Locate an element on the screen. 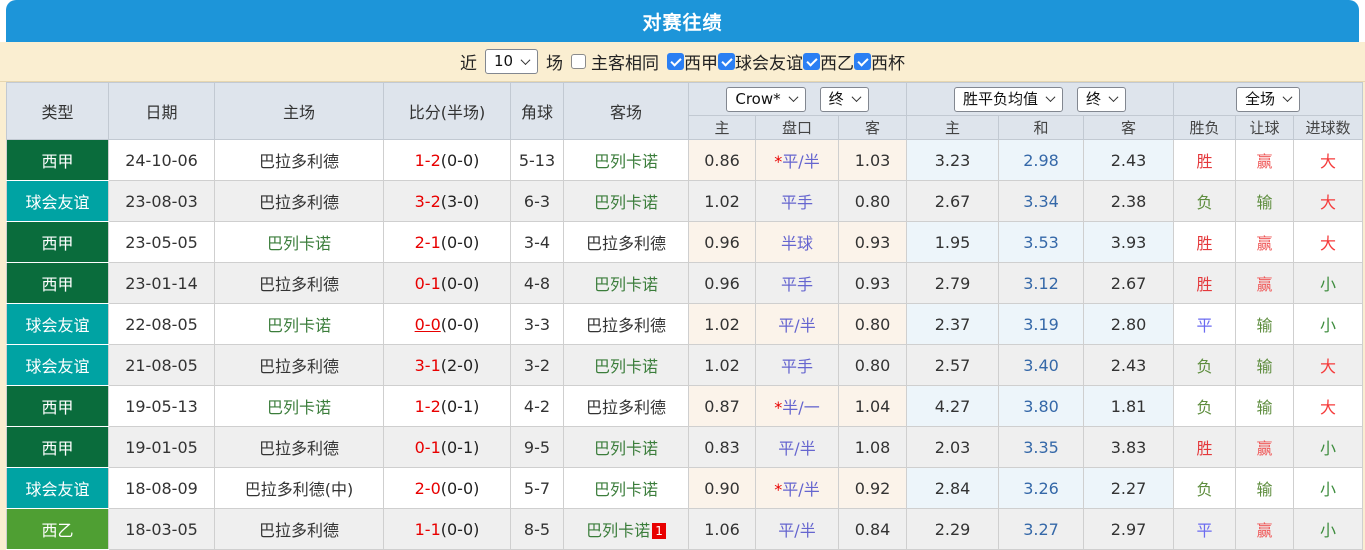  avg-home-odds-cell: 3.23 is located at coordinates (953, 160).